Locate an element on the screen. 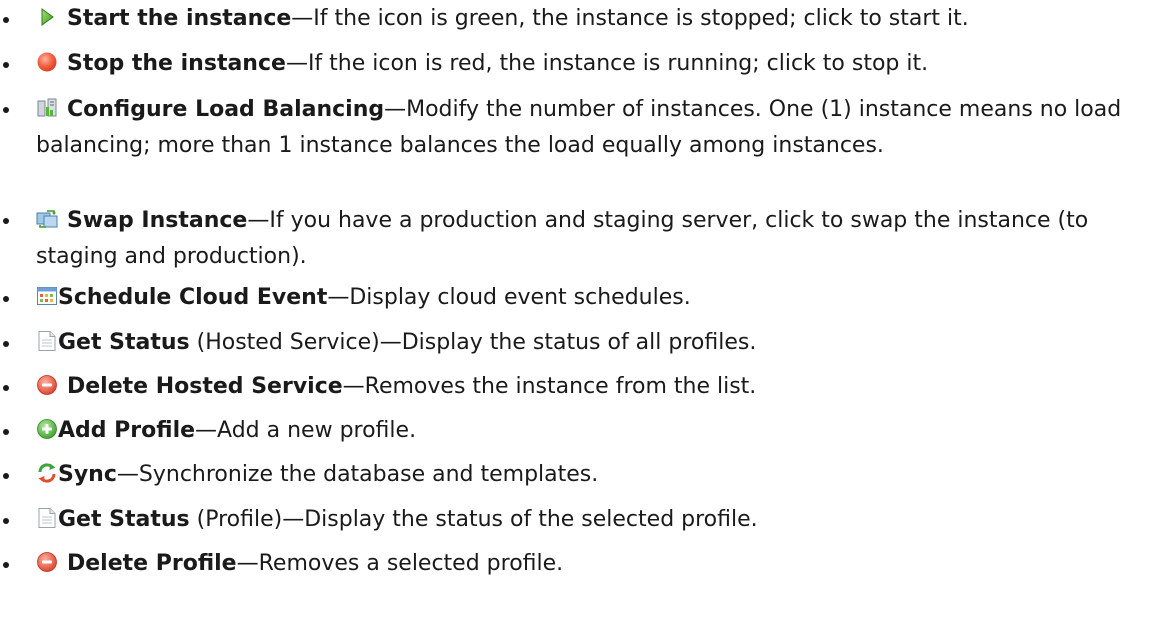 The height and width of the screenshot is (617, 1150). item-description: —Display the status of all profiles. is located at coordinates (568, 342).